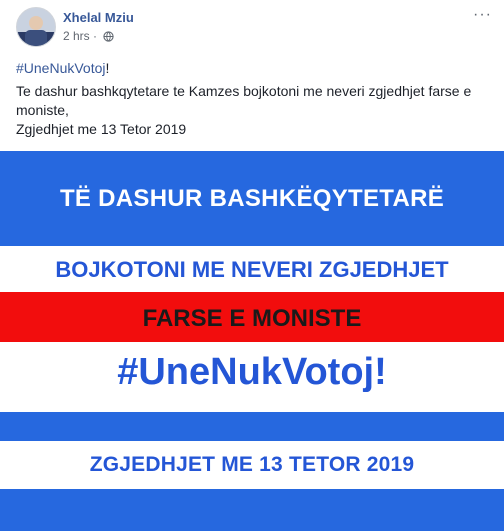 Image resolution: width=504 pixels, height=531 pixels. I want to click on hashtag-suffix: !, so click(107, 68).